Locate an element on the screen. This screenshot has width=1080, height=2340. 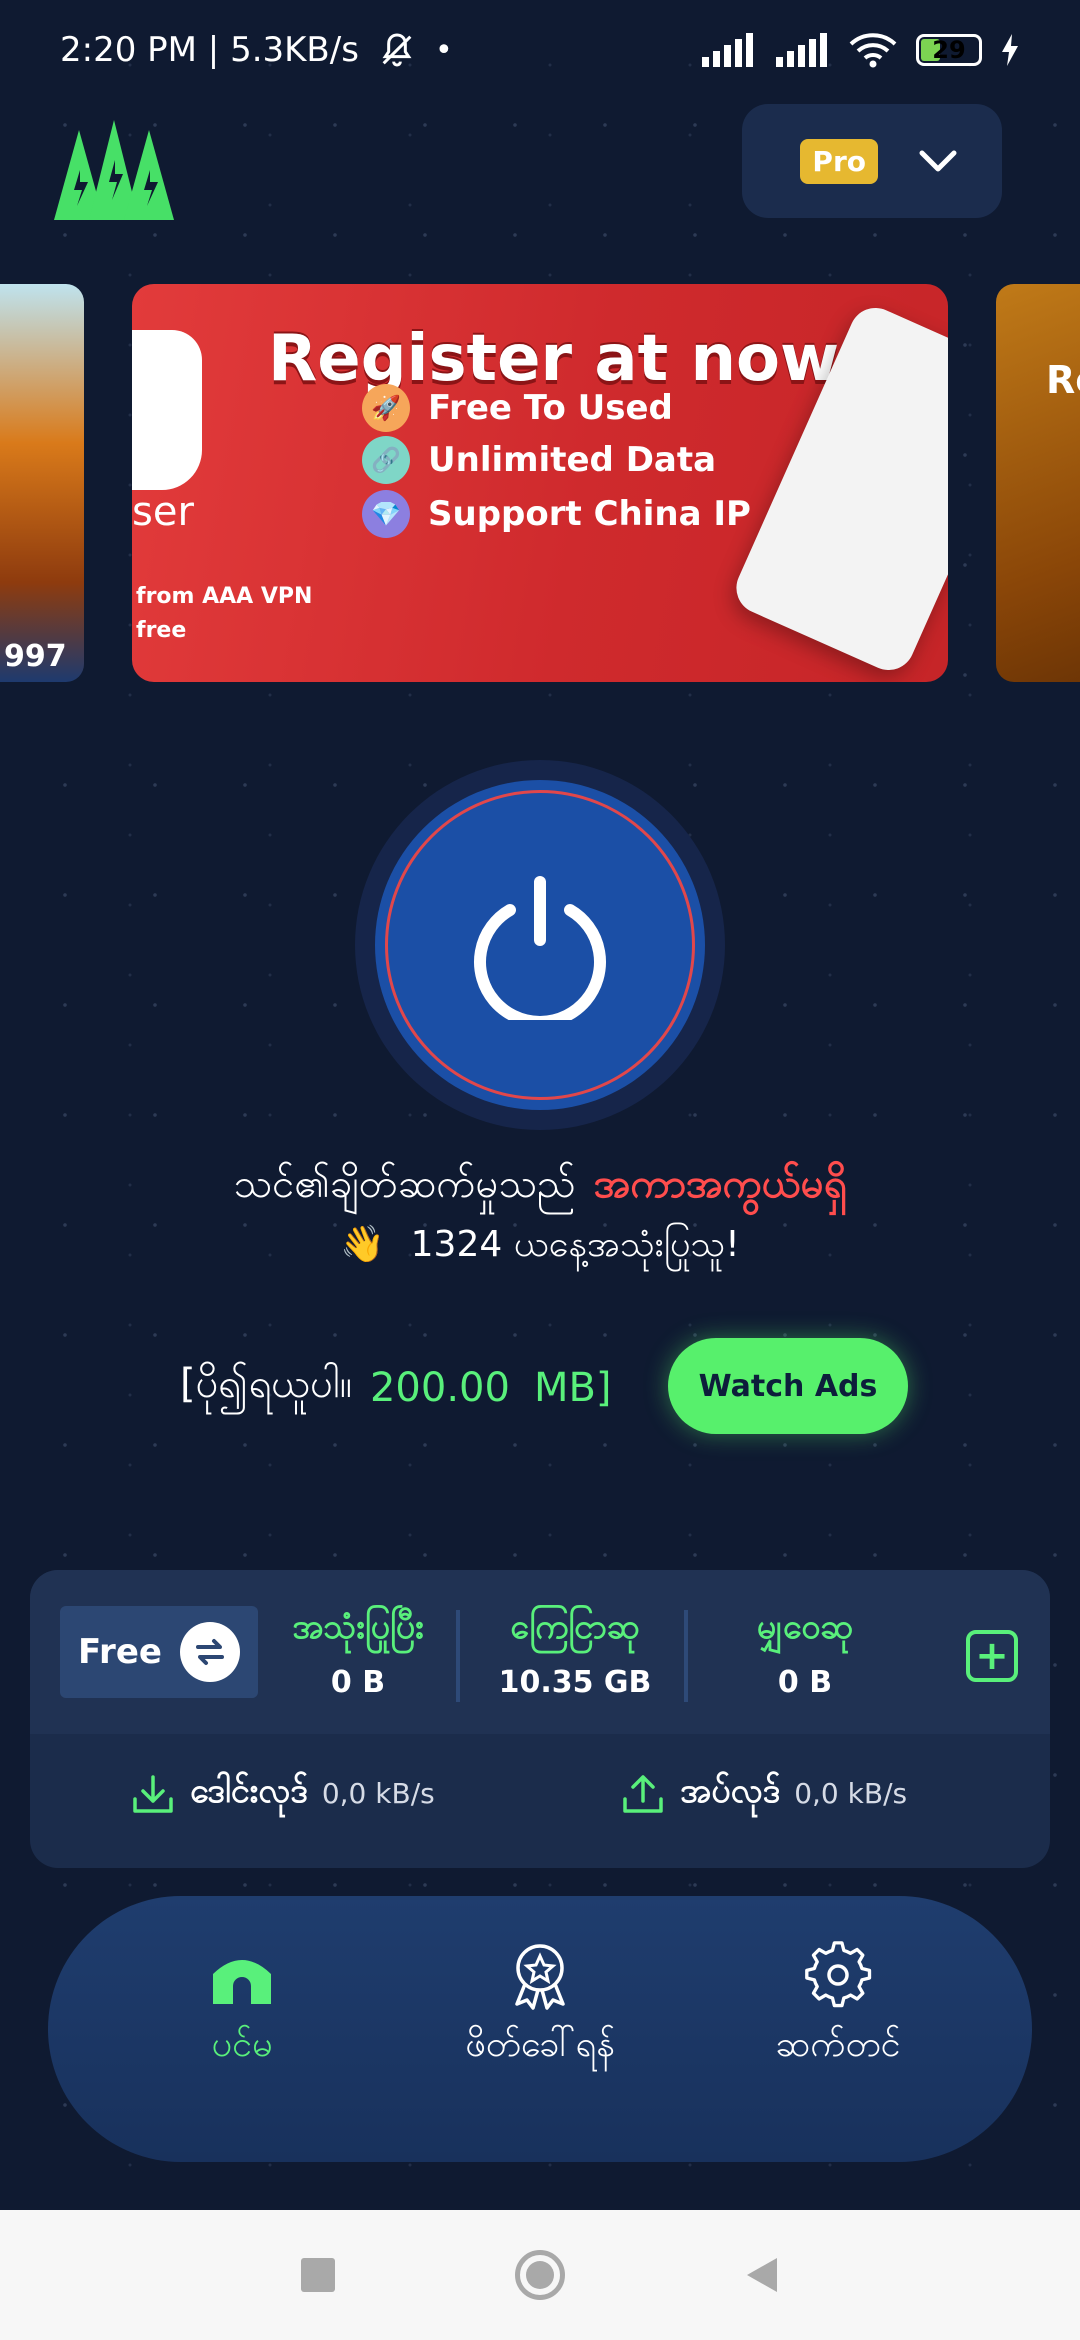
link-icon: 🔗 is located at coordinates (386, 460).